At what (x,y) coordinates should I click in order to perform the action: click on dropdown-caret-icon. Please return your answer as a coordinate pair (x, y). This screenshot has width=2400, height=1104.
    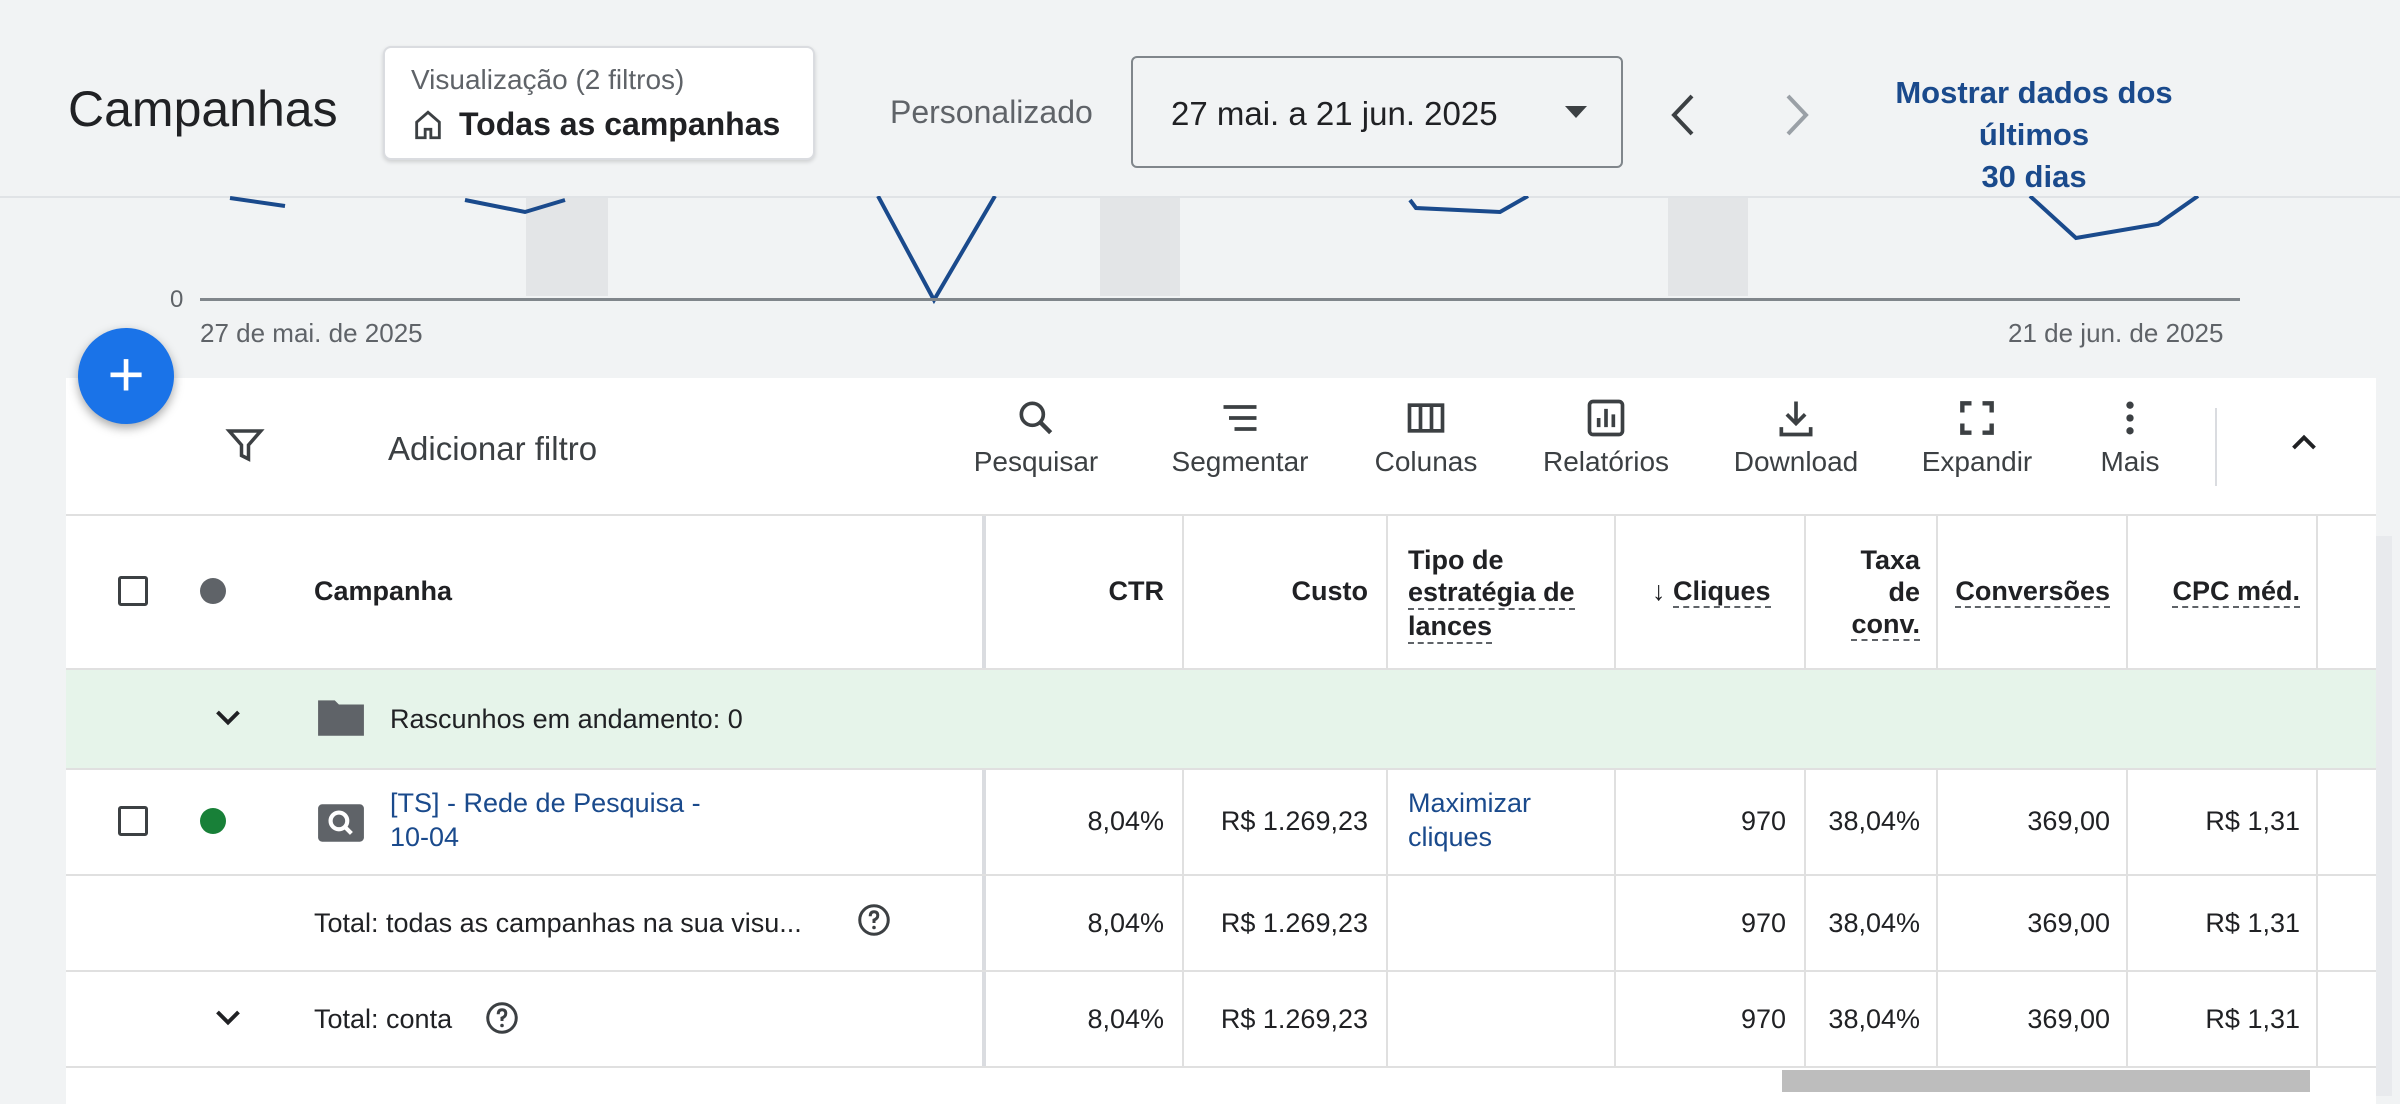
    Looking at the image, I should click on (1576, 112).